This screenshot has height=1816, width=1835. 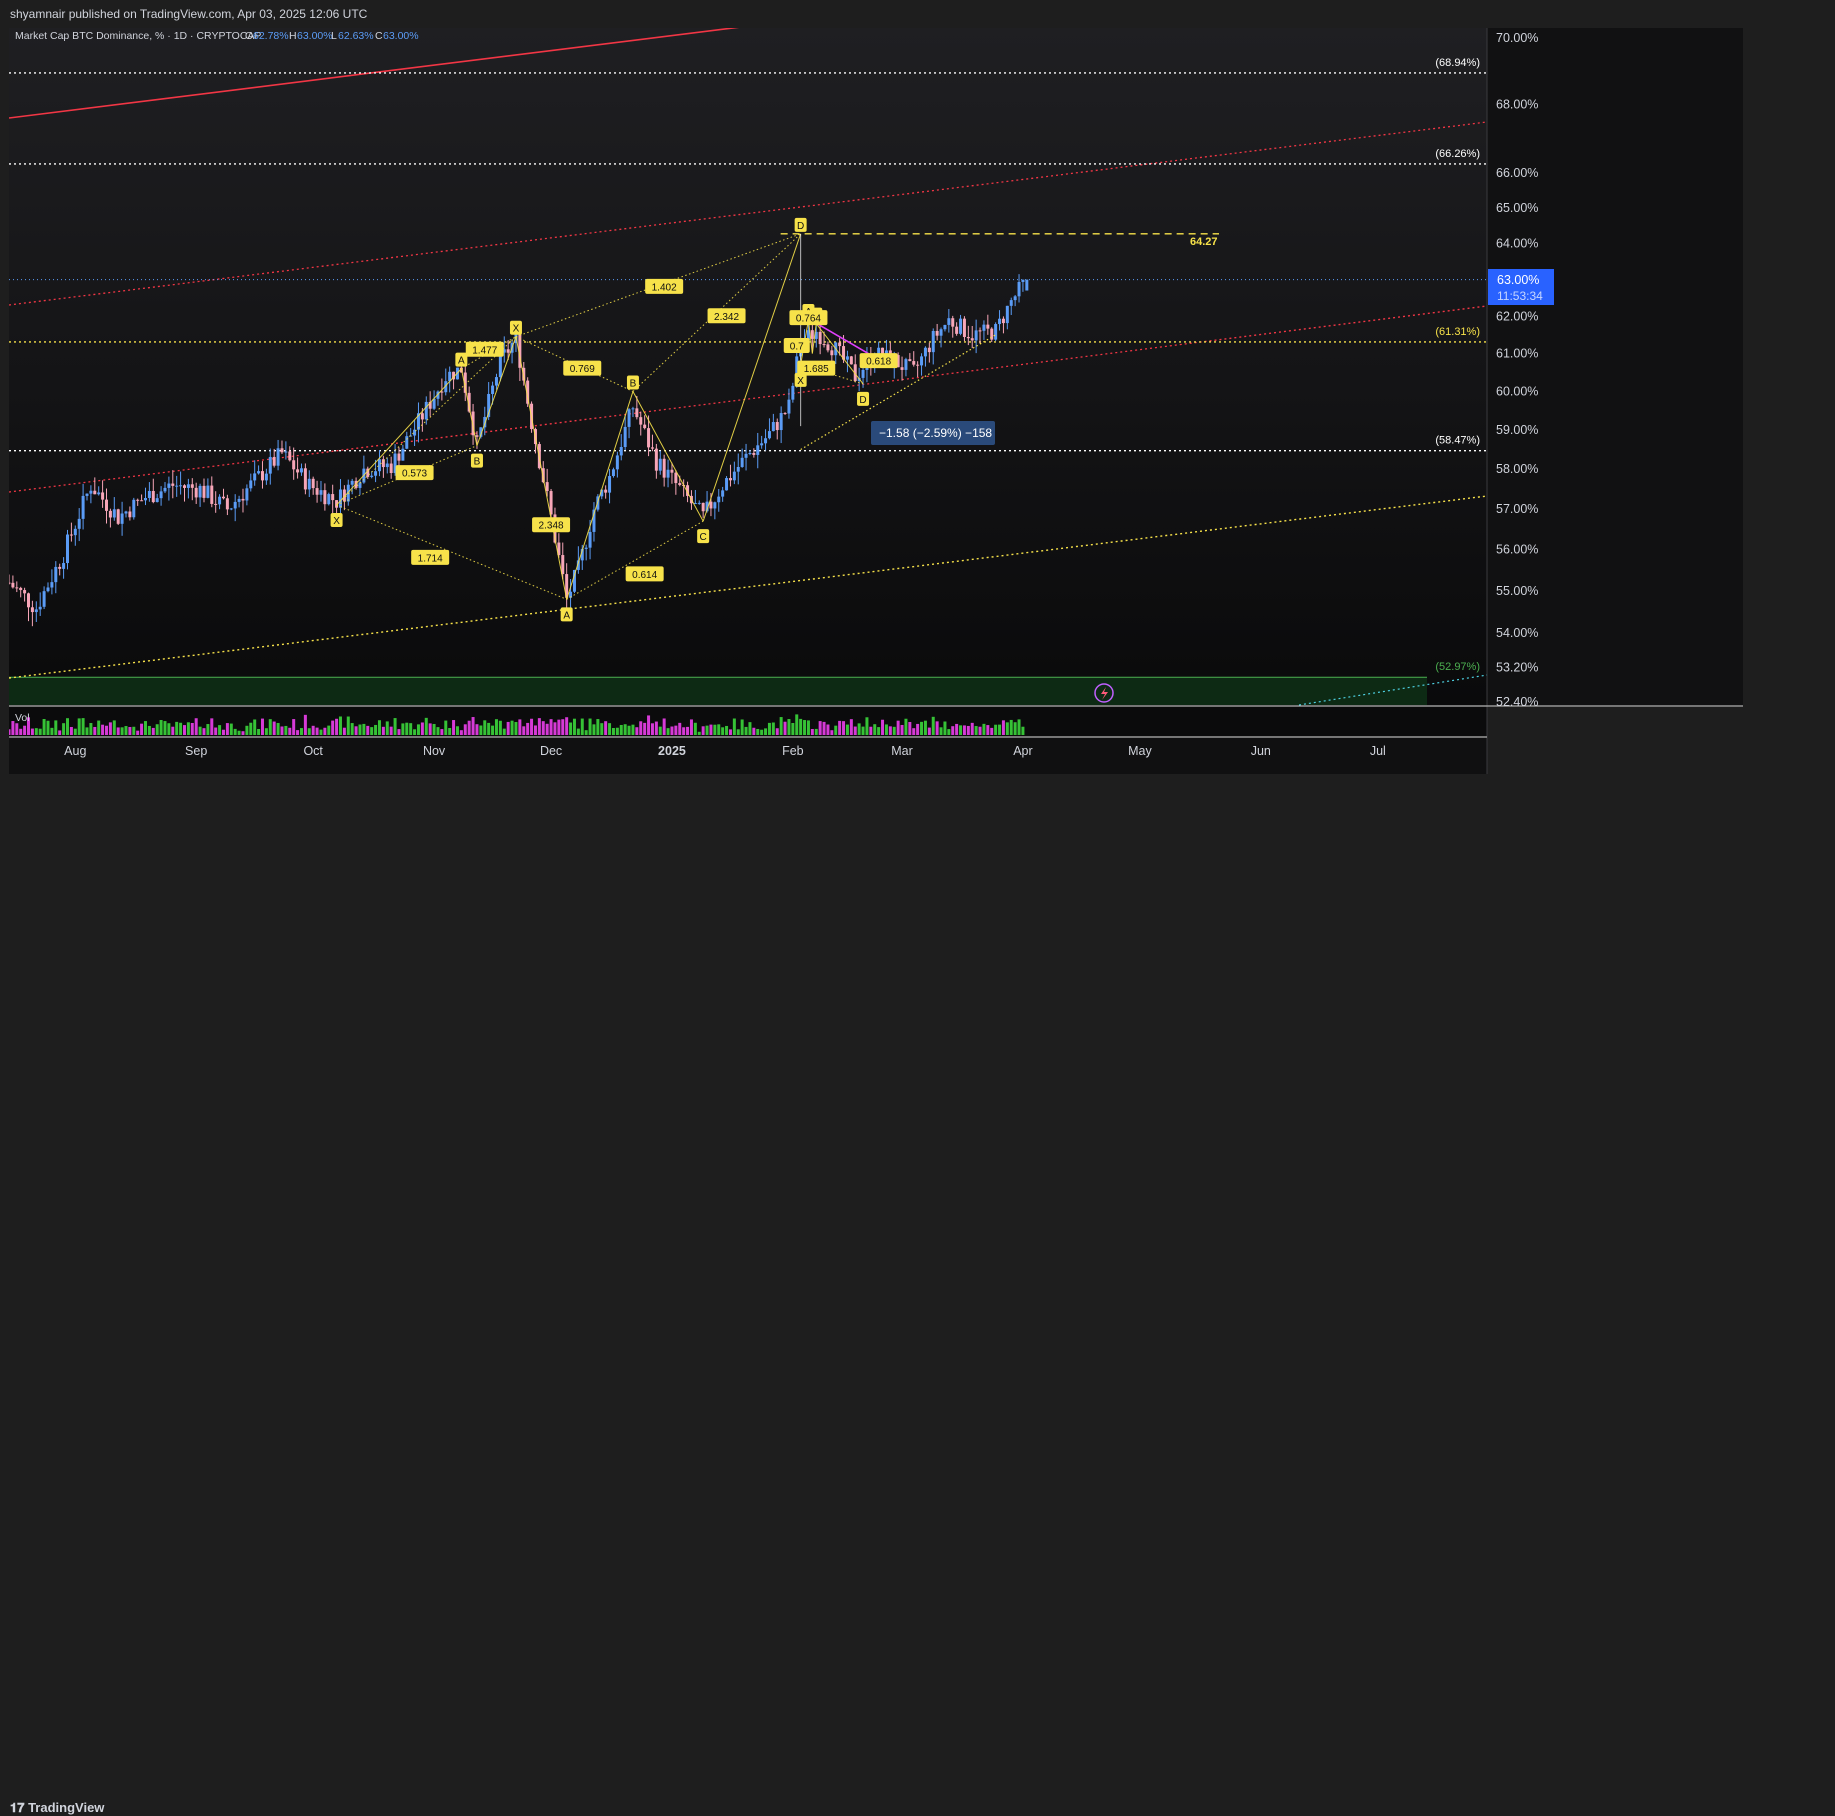 I want to click on ratio-label: 0.573, so click(x=414, y=474).